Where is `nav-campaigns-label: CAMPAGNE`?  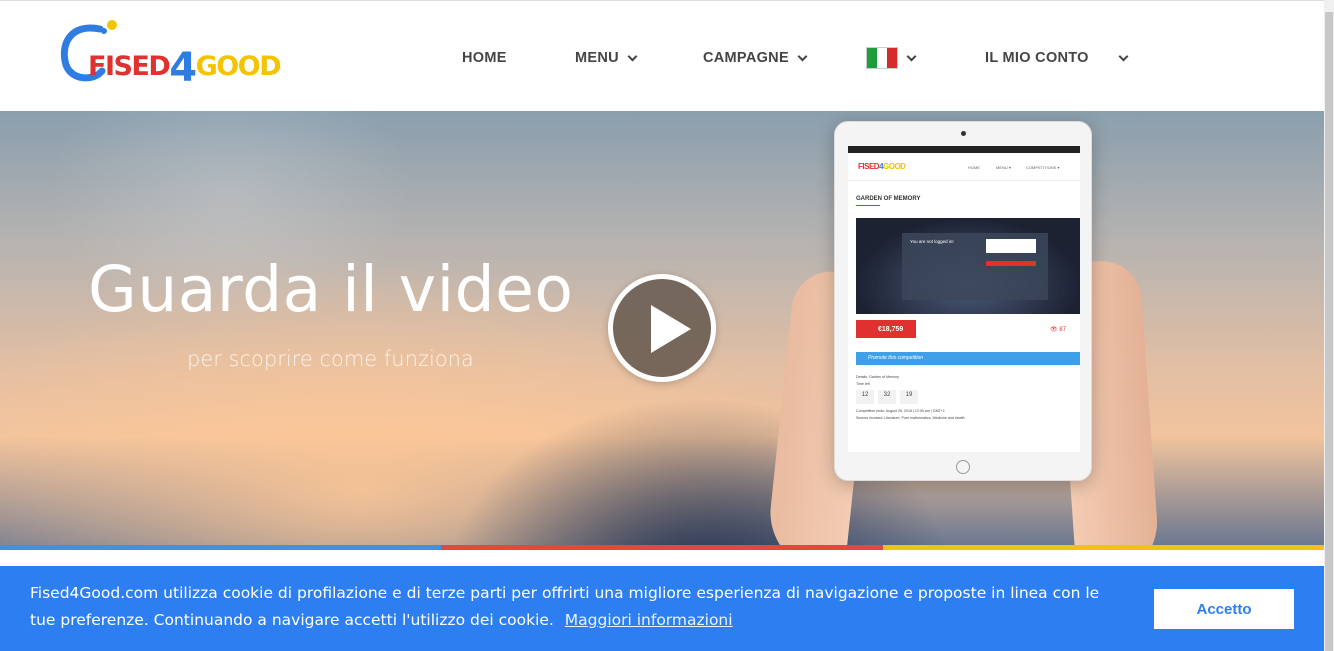 nav-campaigns-label: CAMPAGNE is located at coordinates (746, 58).